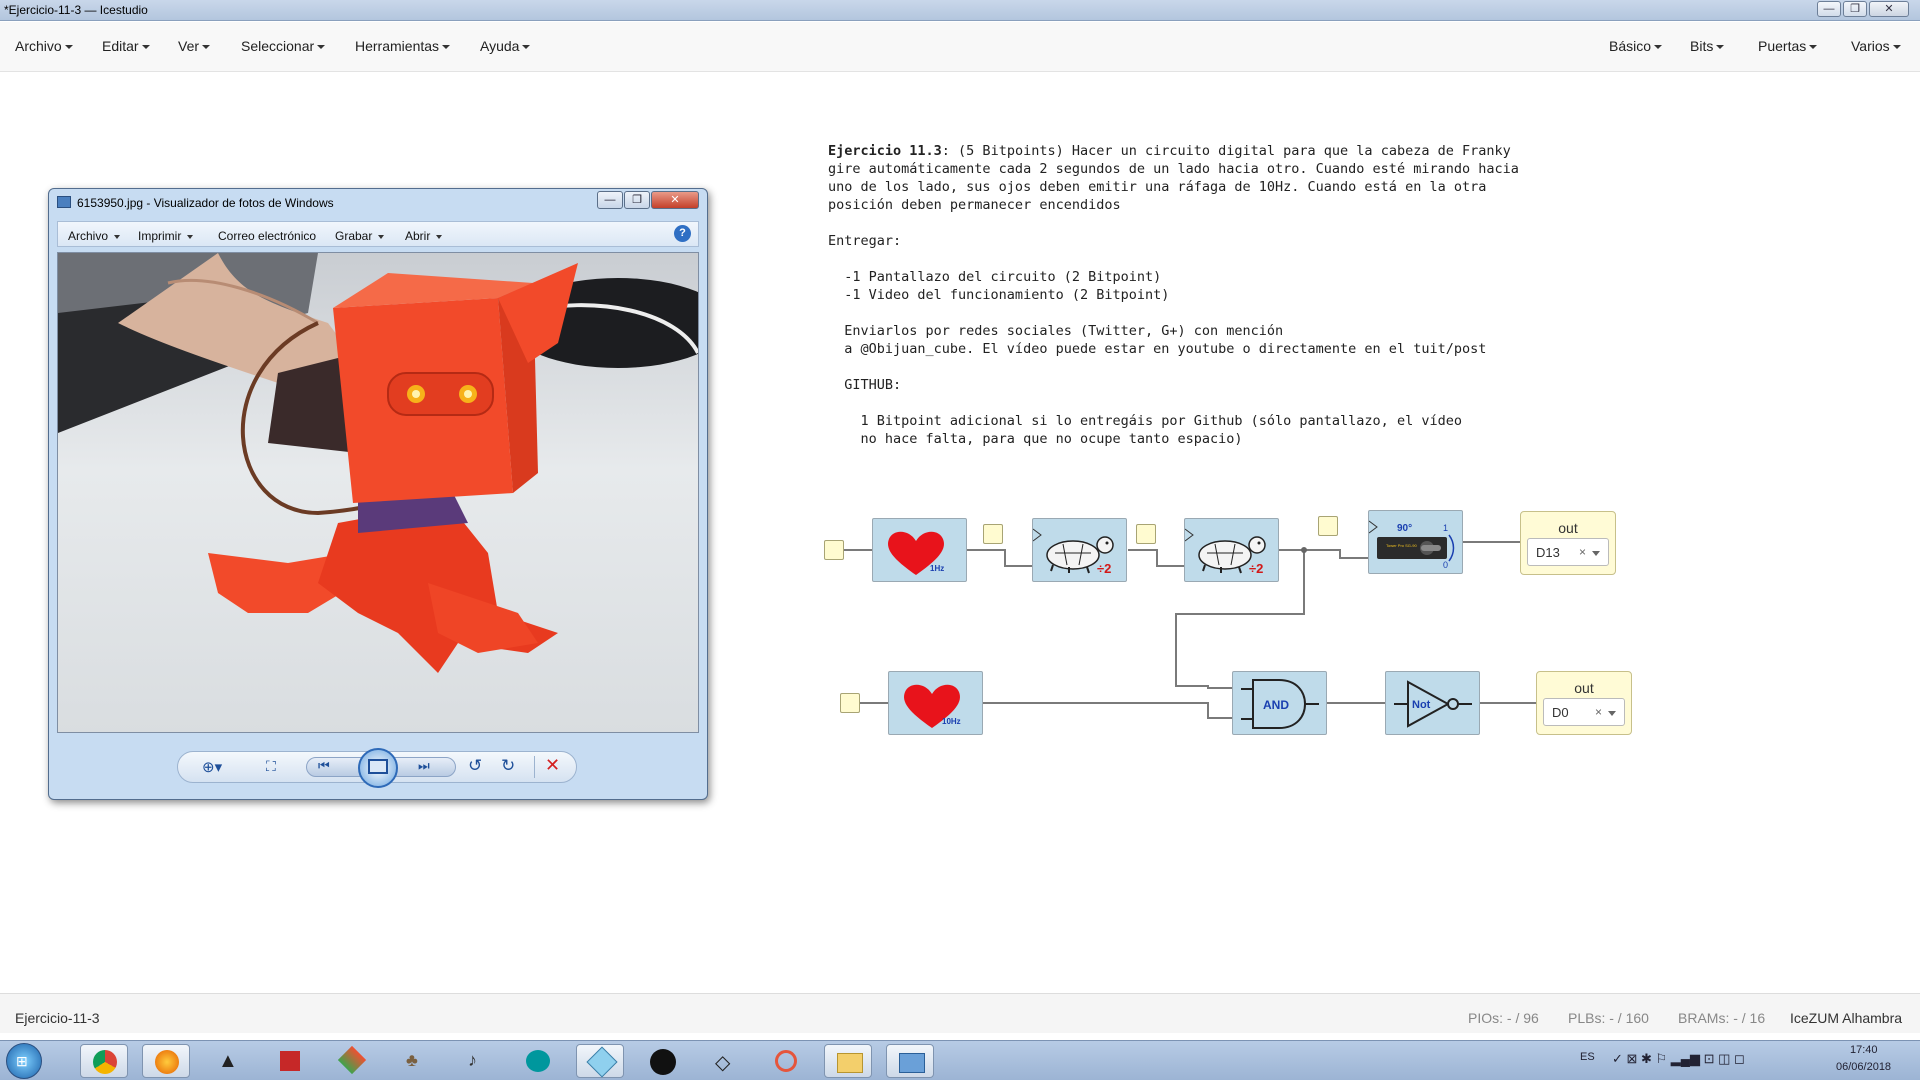 Image resolution: width=1920 pixels, height=1080 pixels. I want to click on clock-date: 06/06/2018, so click(1863, 1067).